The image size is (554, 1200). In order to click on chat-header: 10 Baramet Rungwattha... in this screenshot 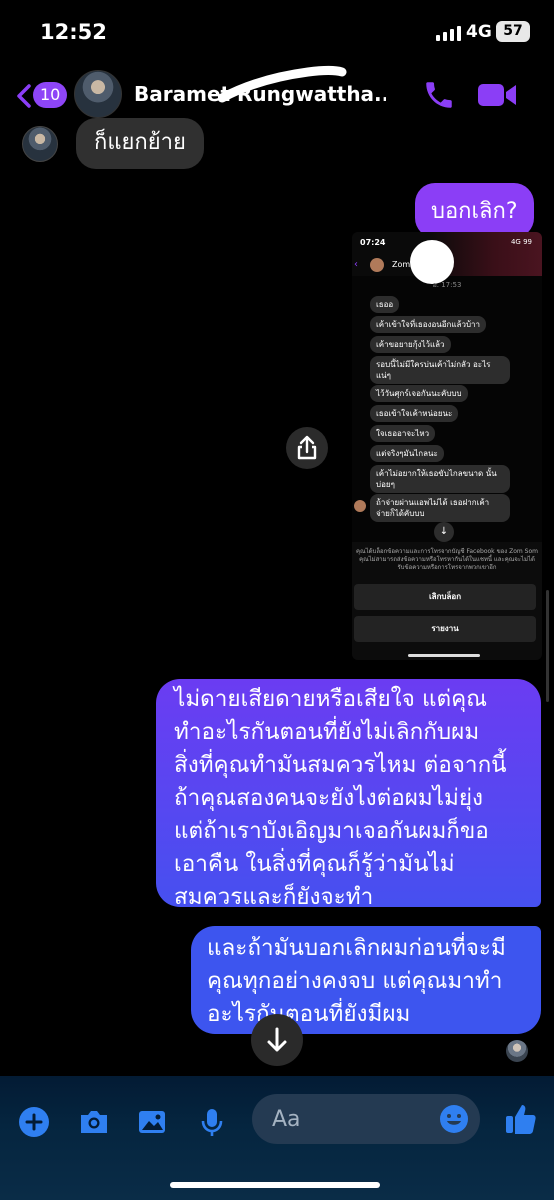, I will do `click(277, 95)`.